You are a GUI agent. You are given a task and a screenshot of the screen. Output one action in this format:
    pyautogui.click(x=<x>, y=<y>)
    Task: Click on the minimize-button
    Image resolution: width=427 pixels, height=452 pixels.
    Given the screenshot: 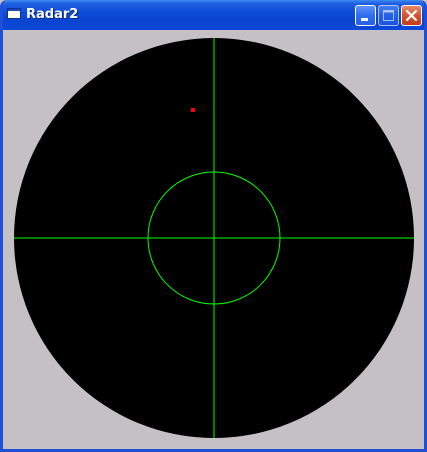 What is the action you would take?
    pyautogui.click(x=365, y=15)
    